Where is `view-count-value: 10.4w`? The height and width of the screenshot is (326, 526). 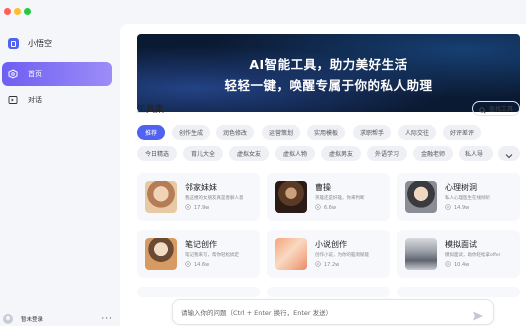 view-count-value: 10.4w is located at coordinates (462, 265).